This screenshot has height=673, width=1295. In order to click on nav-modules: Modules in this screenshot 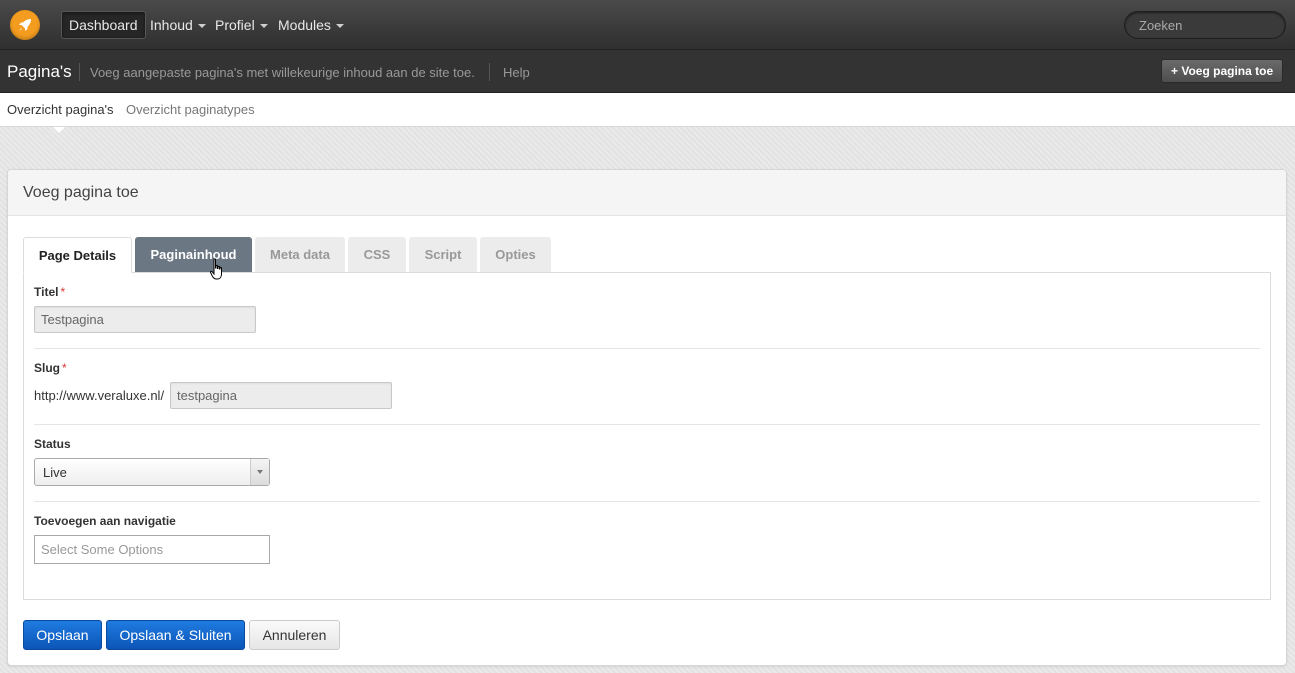, I will do `click(311, 25)`.